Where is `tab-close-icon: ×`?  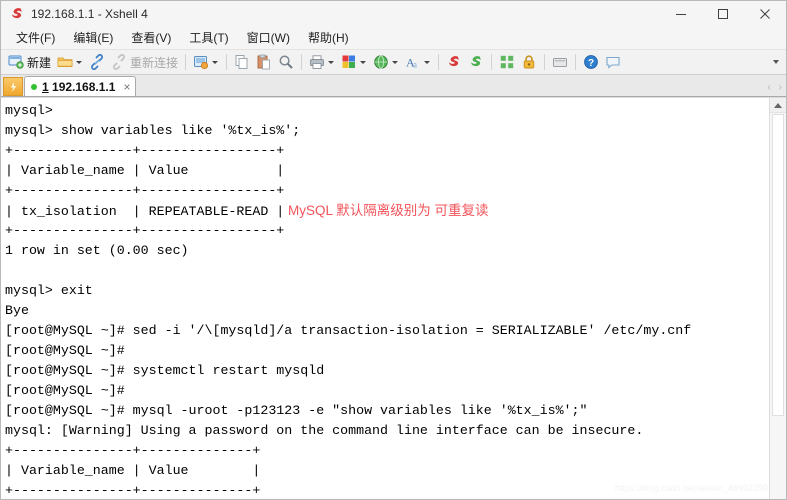 tab-close-icon: × is located at coordinates (126, 87).